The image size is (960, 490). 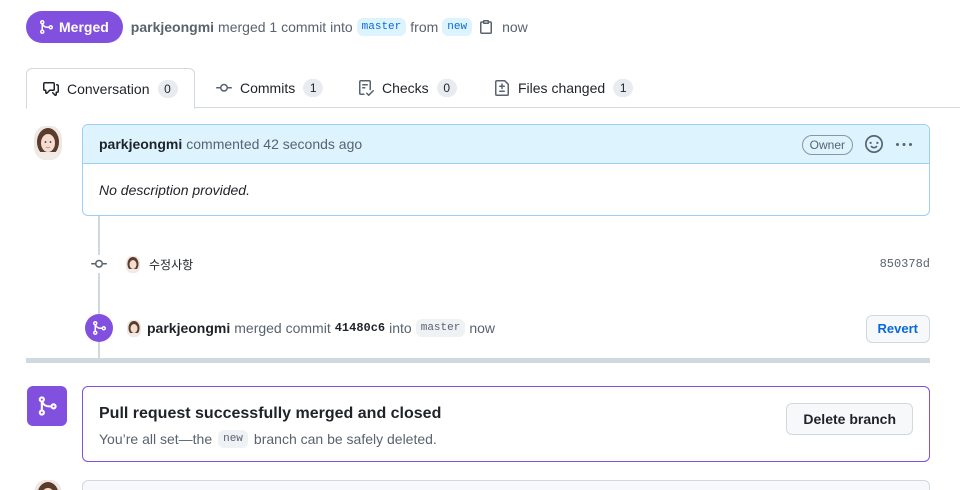 I want to click on tab-conversation: Conversation 0, so click(x=110, y=88).